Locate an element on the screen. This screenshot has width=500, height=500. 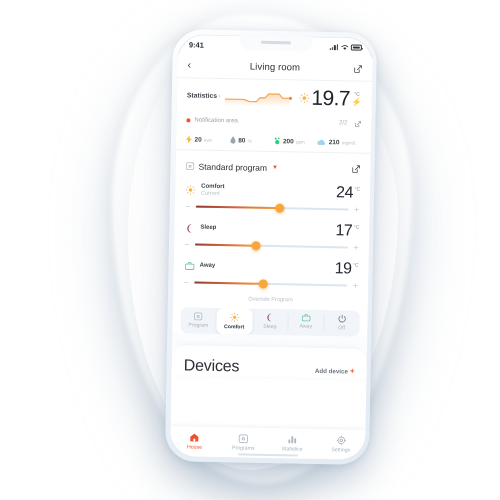
metric-unit: mg/m3 is located at coordinates (348, 142).